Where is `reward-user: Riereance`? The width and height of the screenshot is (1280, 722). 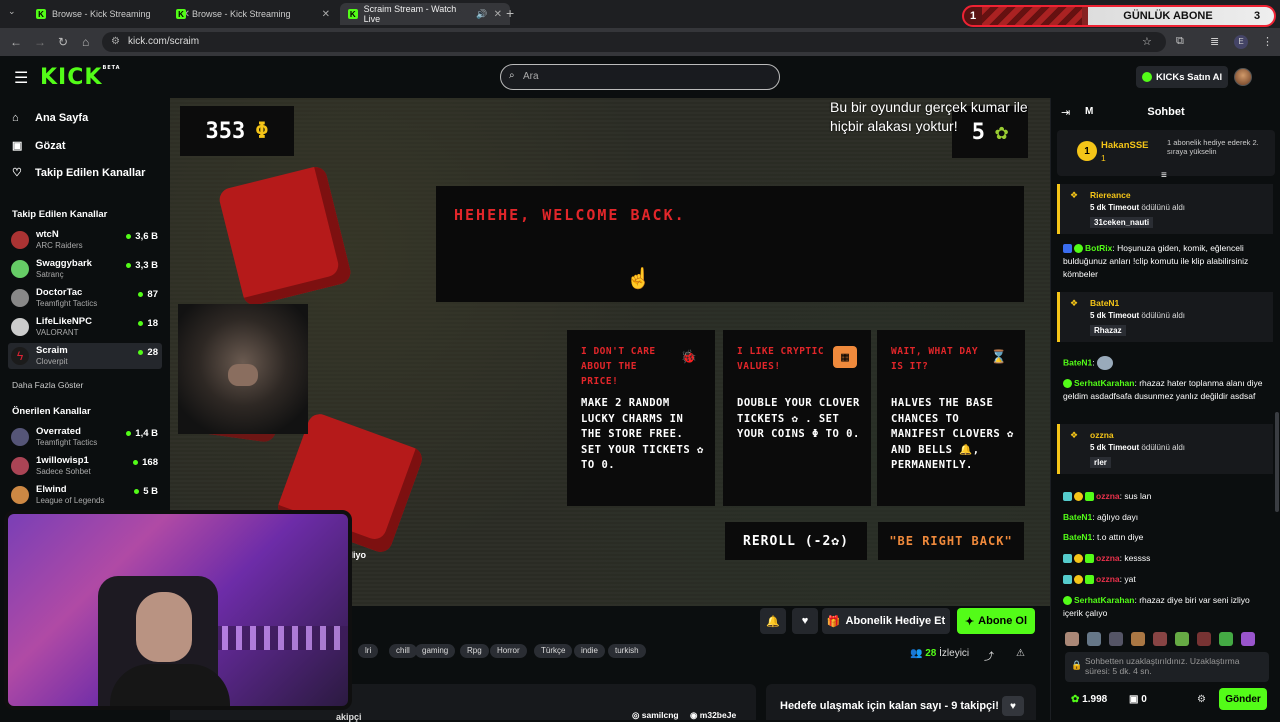
reward-user: Riereance is located at coordinates (1110, 195).